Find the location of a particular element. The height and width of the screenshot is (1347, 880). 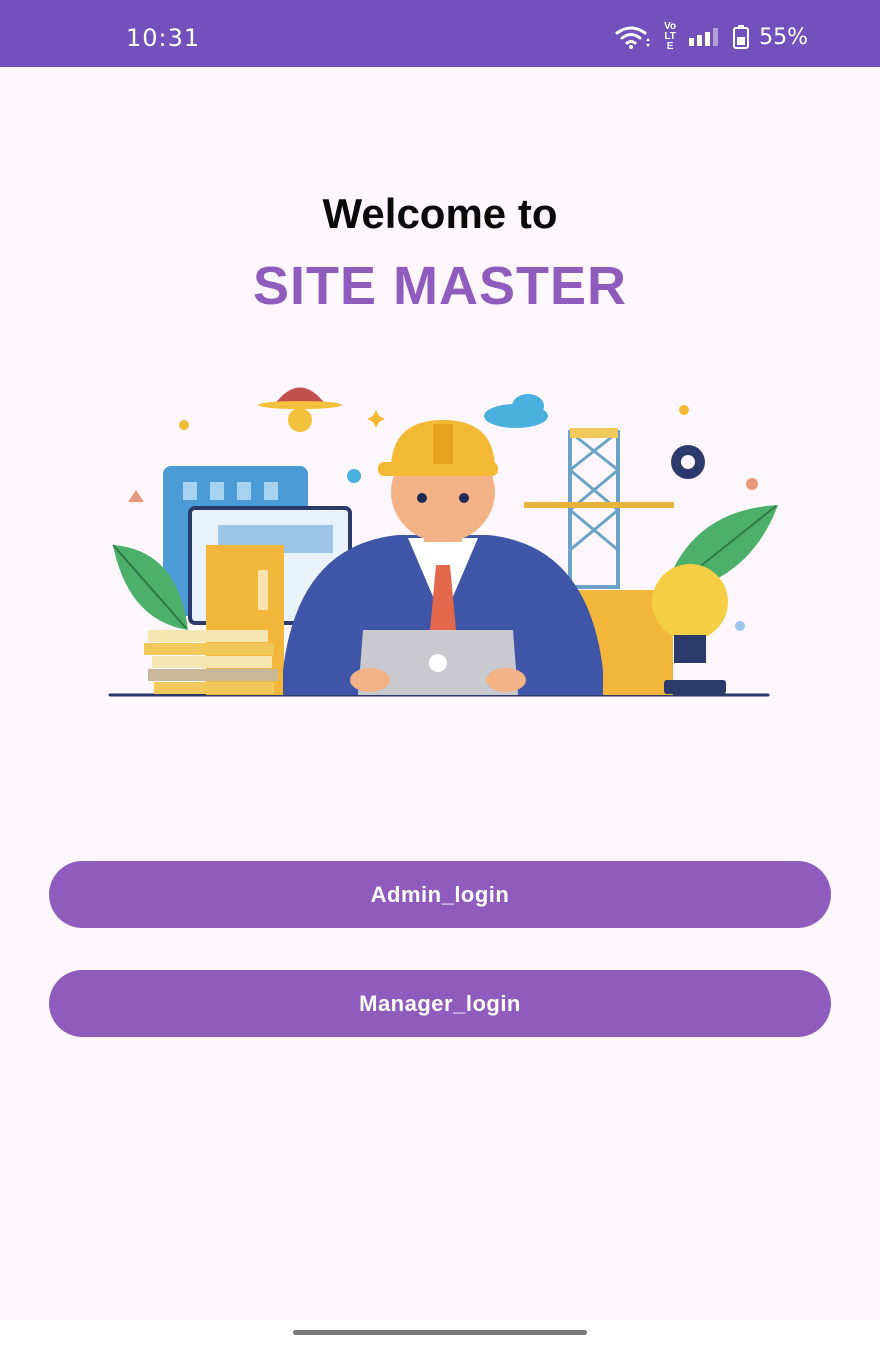

home-indicator is located at coordinates (440, 1332).